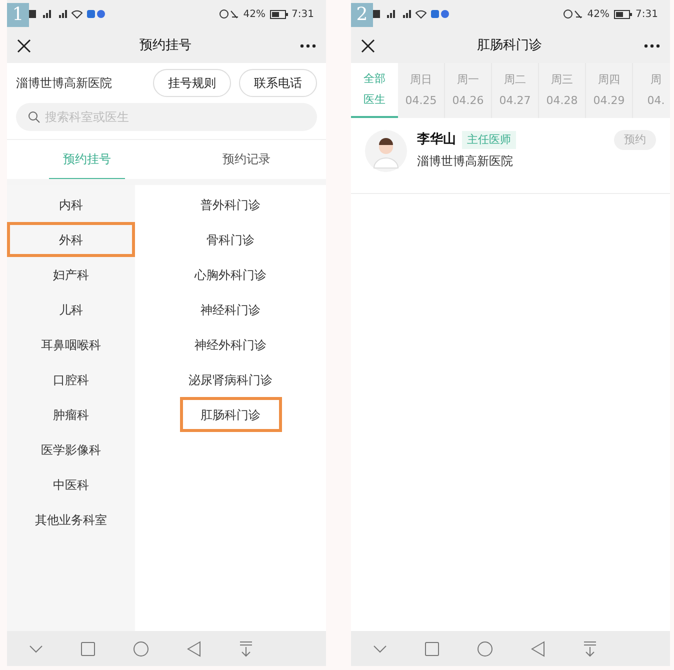 The height and width of the screenshot is (670, 674). I want to click on pill-button: 联系电话, so click(278, 83).